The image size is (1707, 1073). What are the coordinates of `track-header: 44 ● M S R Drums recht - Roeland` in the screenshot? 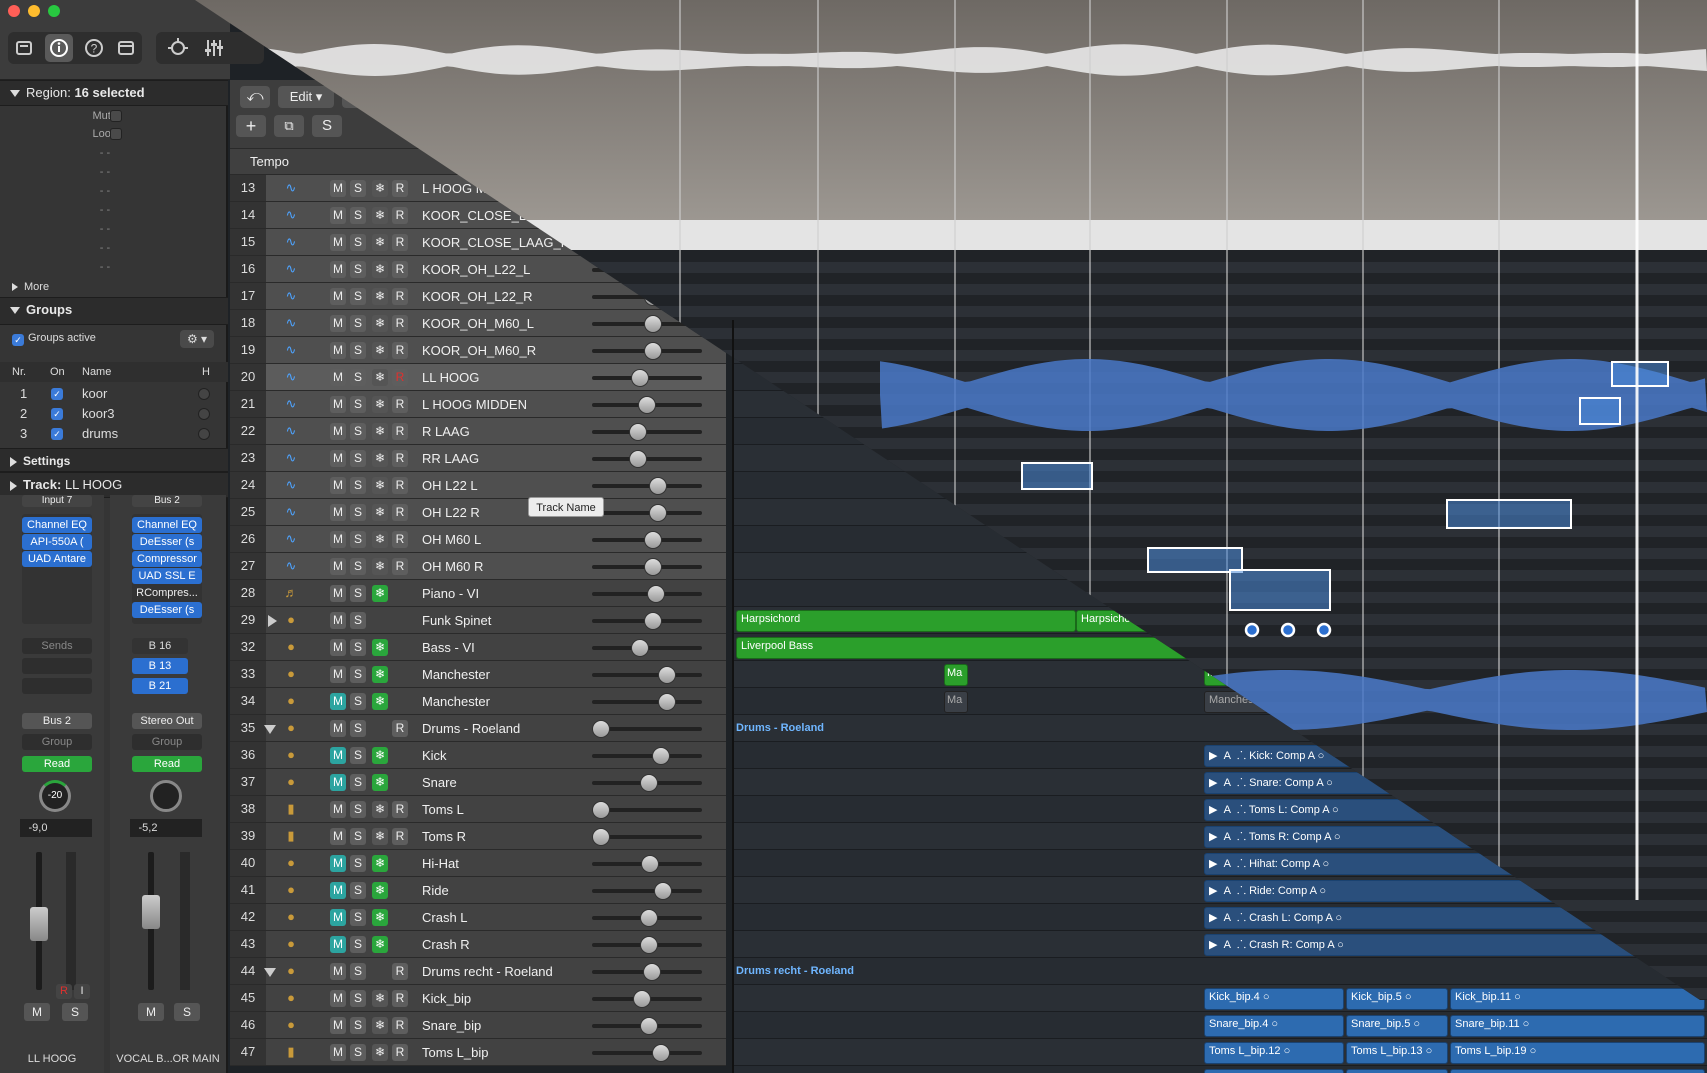 It's located at (478, 971).